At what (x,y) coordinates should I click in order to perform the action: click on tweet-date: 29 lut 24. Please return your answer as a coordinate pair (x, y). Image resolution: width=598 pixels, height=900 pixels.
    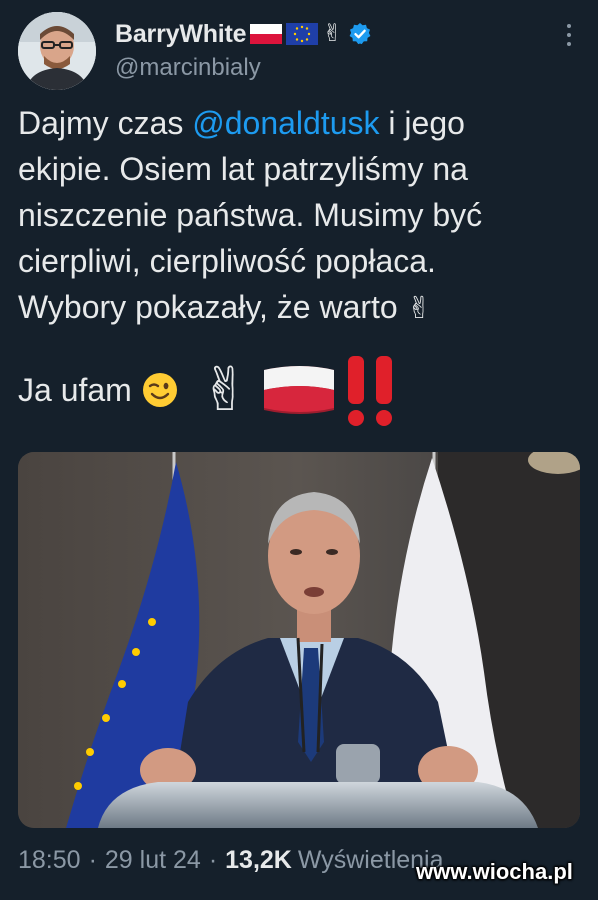
    Looking at the image, I should click on (153, 860).